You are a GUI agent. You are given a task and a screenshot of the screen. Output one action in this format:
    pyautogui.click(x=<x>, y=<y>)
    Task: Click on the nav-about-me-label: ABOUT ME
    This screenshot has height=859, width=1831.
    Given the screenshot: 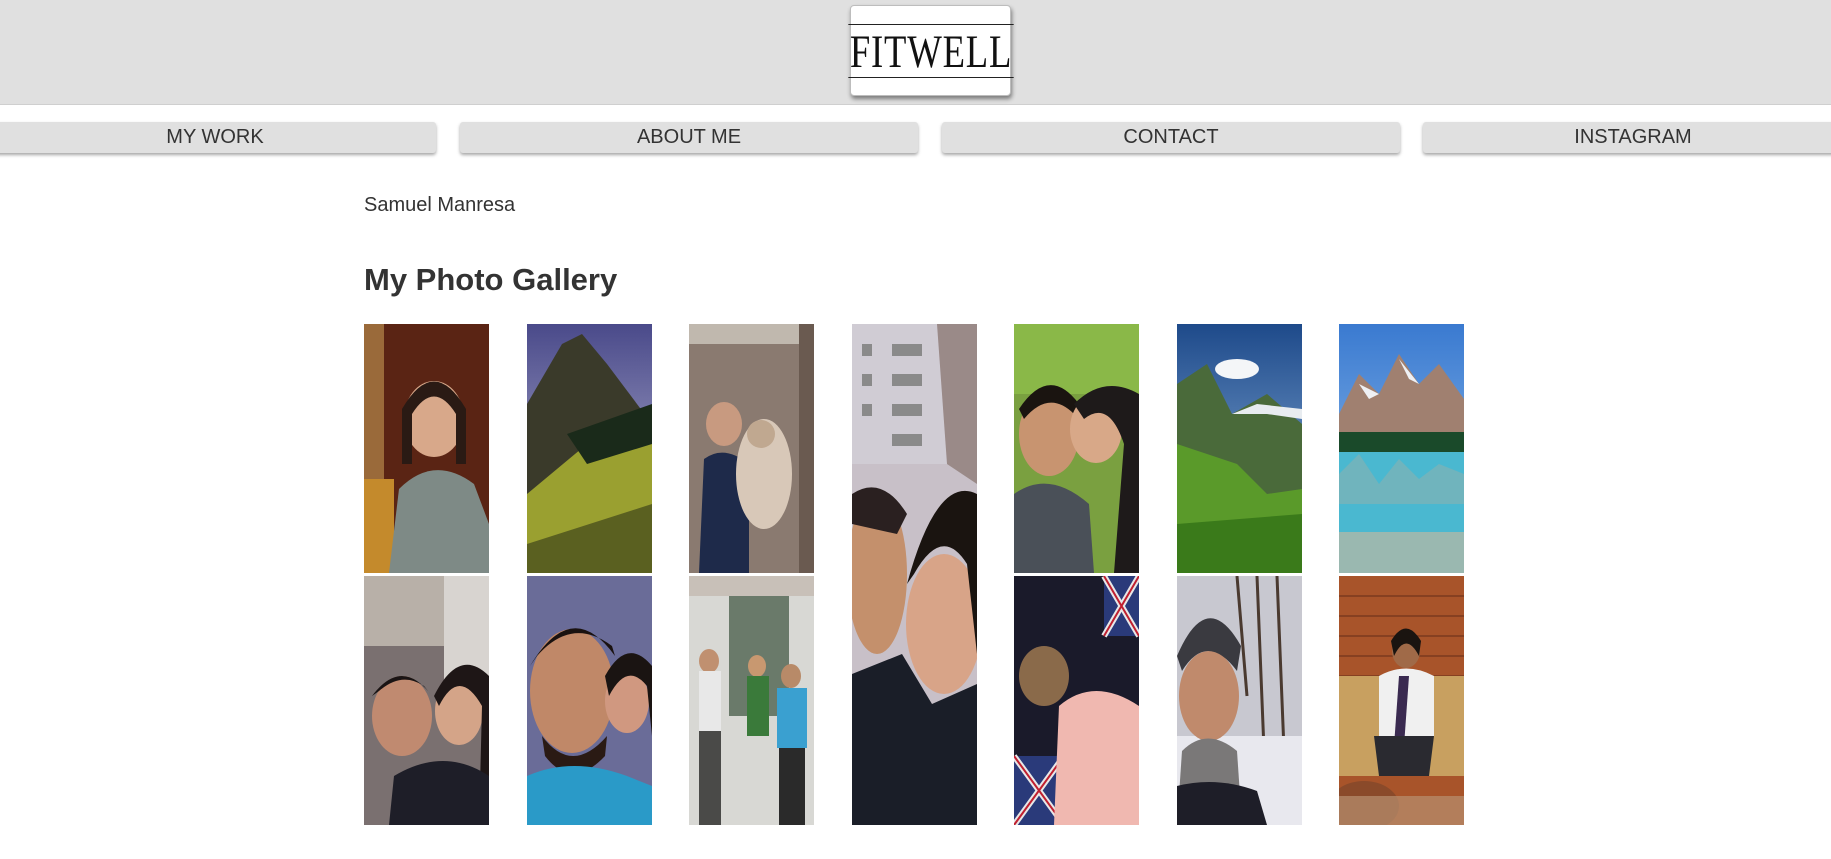 What is the action you would take?
    pyautogui.click(x=689, y=137)
    